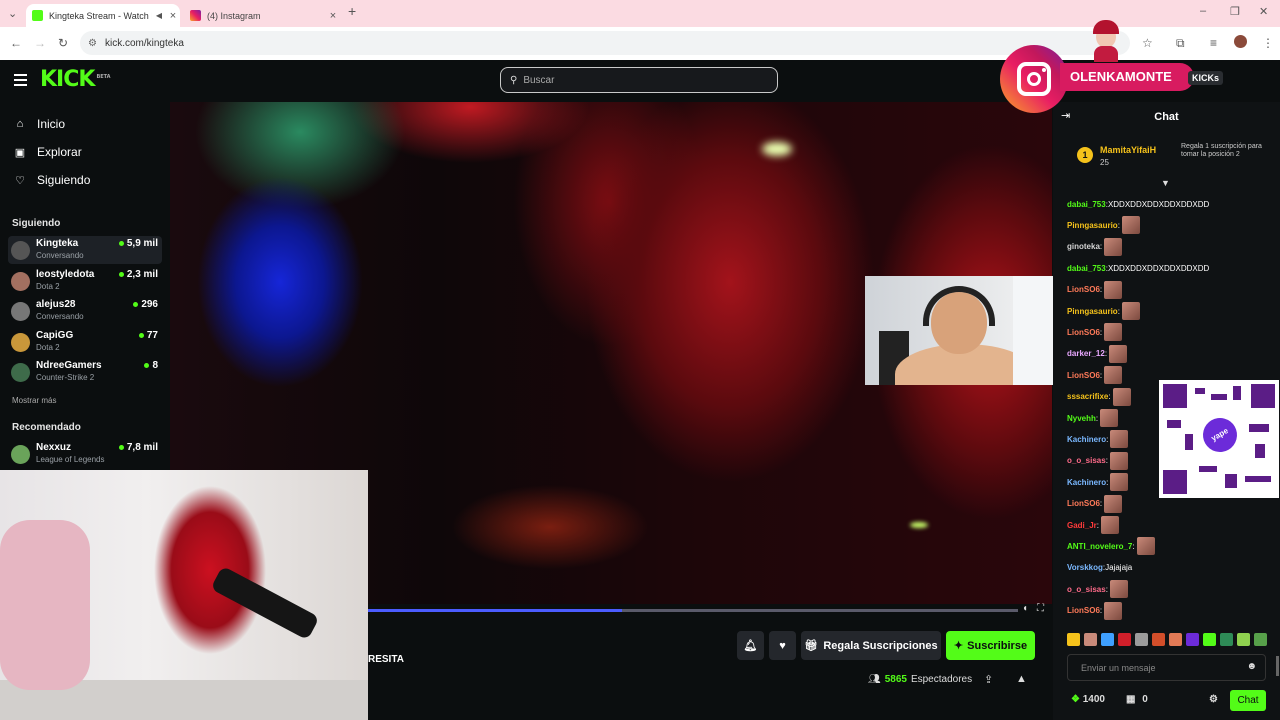 This screenshot has height=720, width=1280. I want to click on gift-counter: ▦ 0, so click(1137, 699).